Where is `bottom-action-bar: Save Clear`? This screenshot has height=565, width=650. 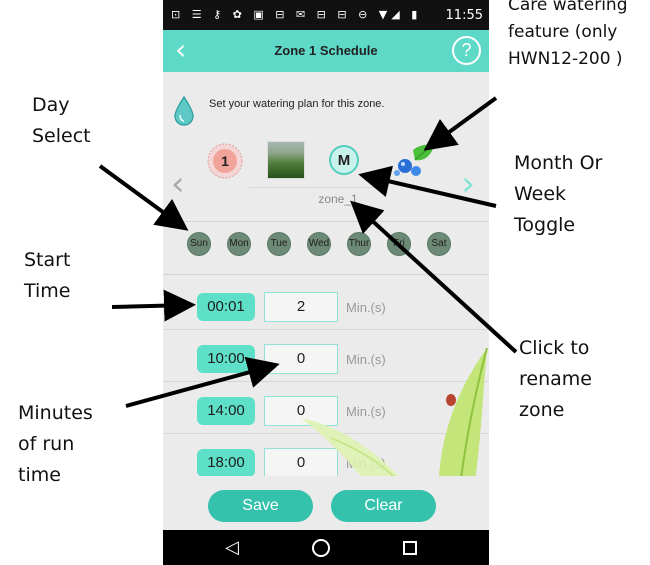 bottom-action-bar: Save Clear is located at coordinates (326, 503).